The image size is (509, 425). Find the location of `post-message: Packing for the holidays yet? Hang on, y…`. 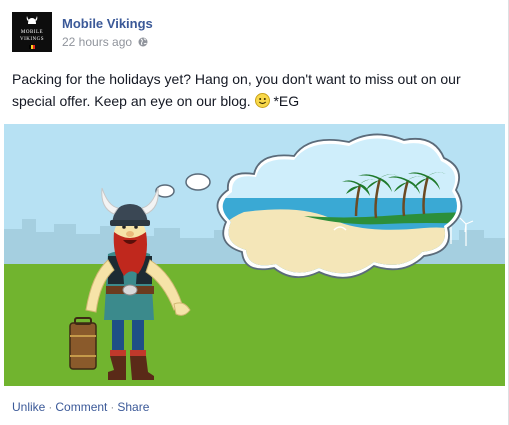

post-message: Packing for the holidays yet? Hang on, y… is located at coordinates (252, 90).